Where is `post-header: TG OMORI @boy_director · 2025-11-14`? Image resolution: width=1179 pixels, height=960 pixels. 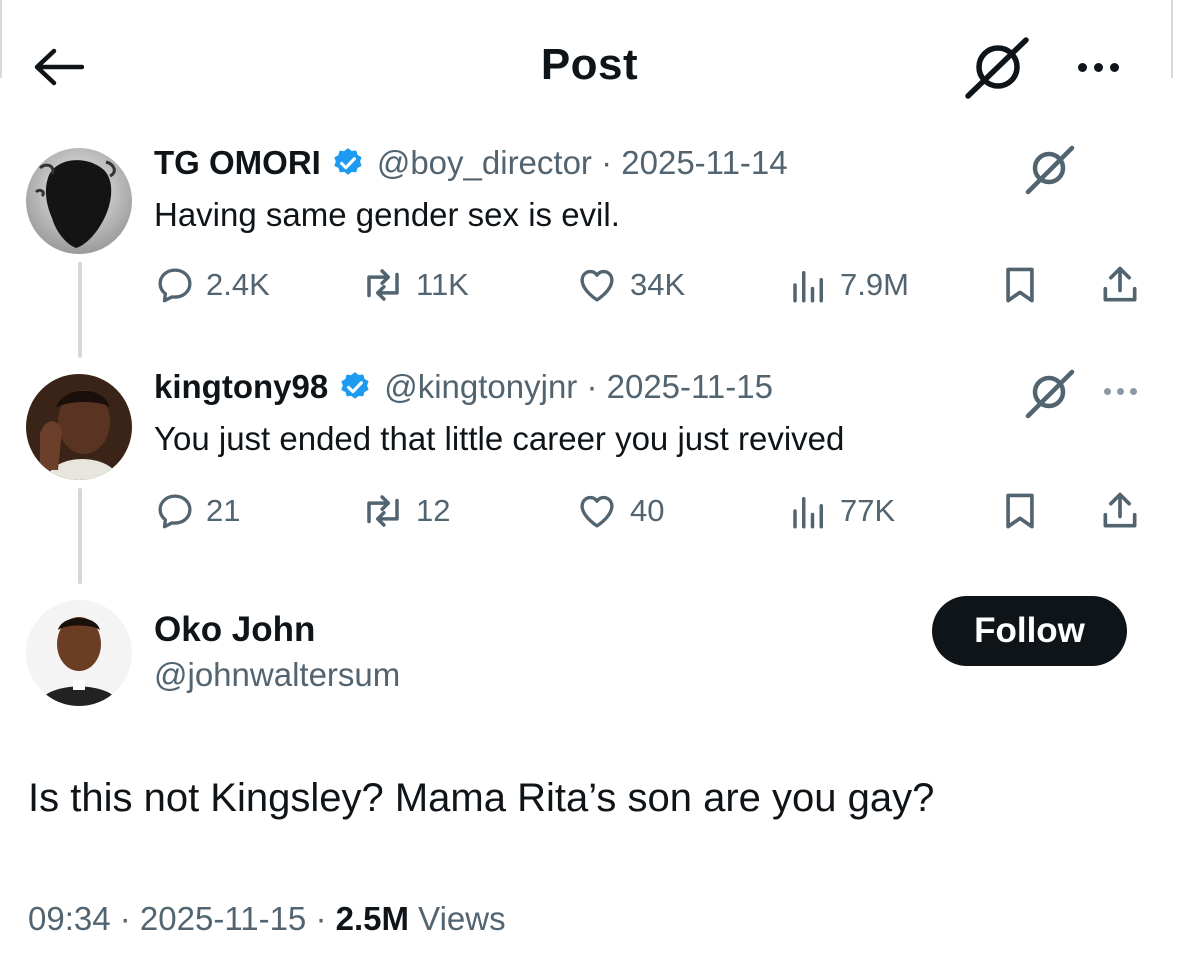
post-header: TG OMORI @boy_director · 2025-11-14 is located at coordinates (471, 163).